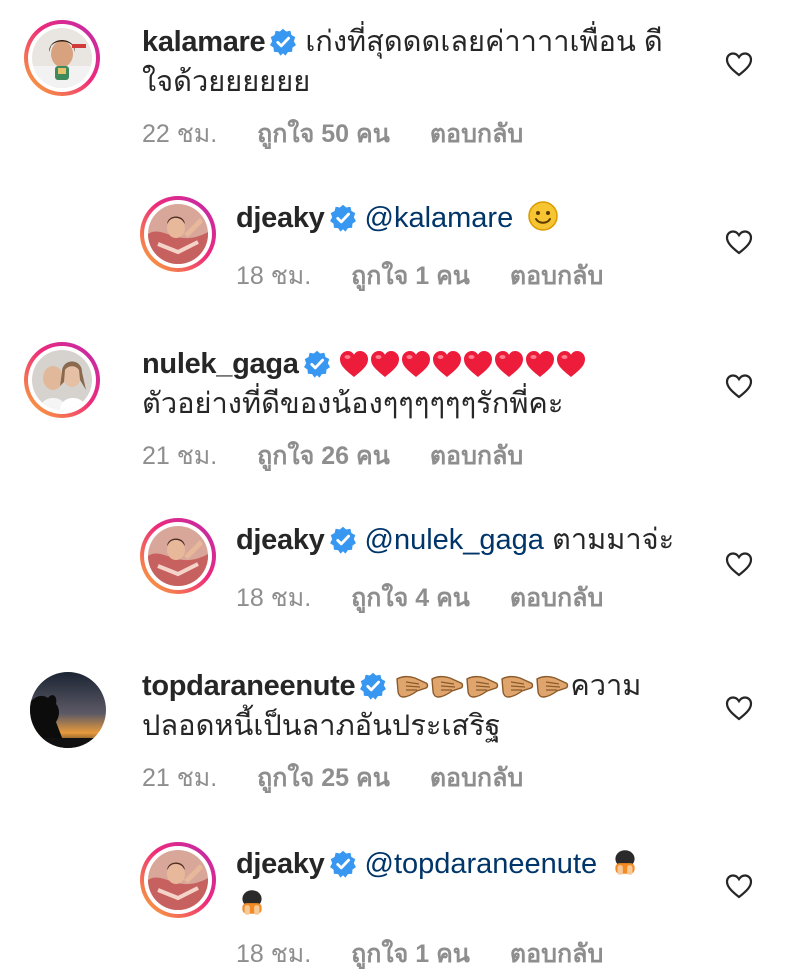  What do you see at coordinates (321, 726) in the screenshot?
I see `comment-body-line2: ปลอดหนี้เป็นลาภอันประเสริฐ` at bounding box center [321, 726].